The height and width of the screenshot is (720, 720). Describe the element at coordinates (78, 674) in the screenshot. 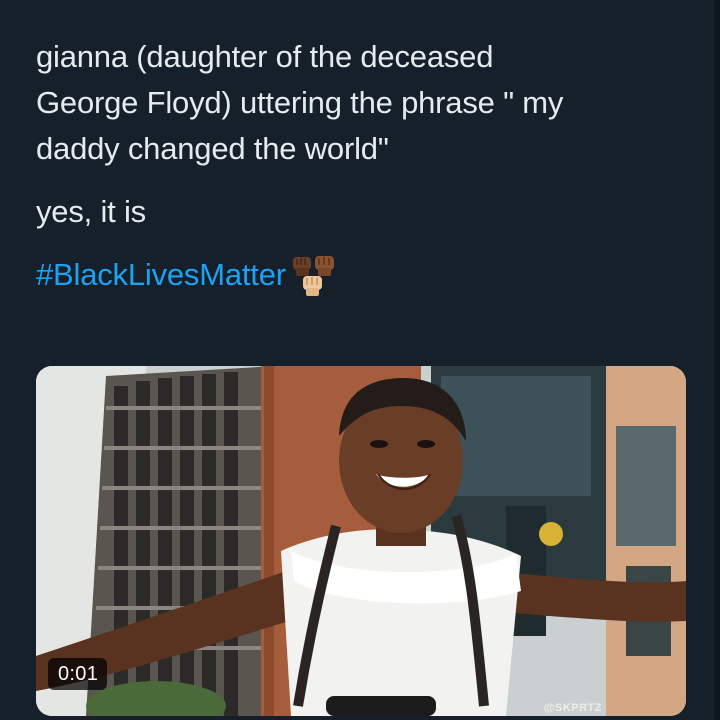

I see `video-timestamp: 0:01` at that location.